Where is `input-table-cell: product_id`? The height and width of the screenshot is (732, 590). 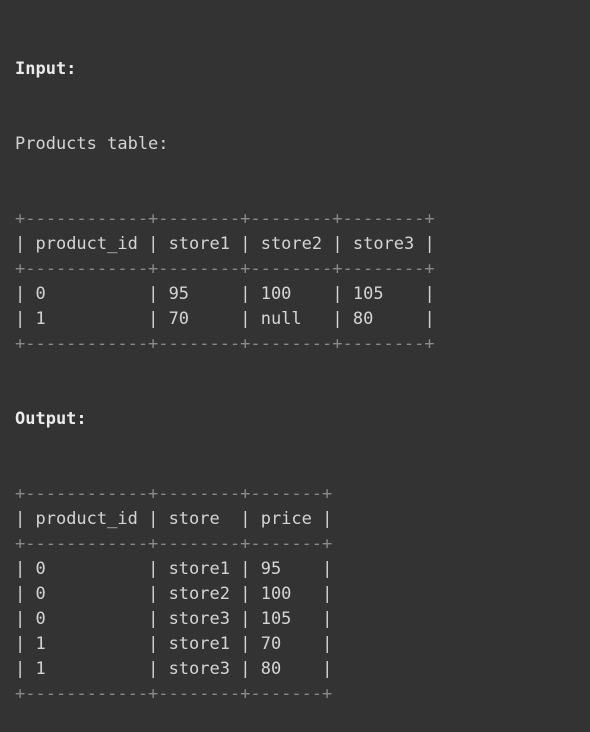 input-table-cell: product_id is located at coordinates (86, 244).